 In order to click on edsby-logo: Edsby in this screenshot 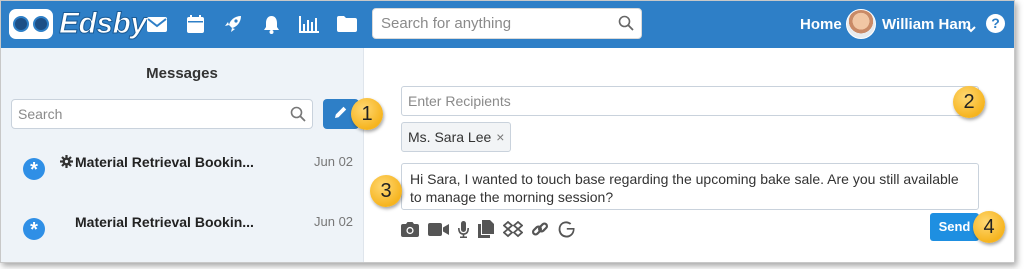, I will do `click(78, 24)`.